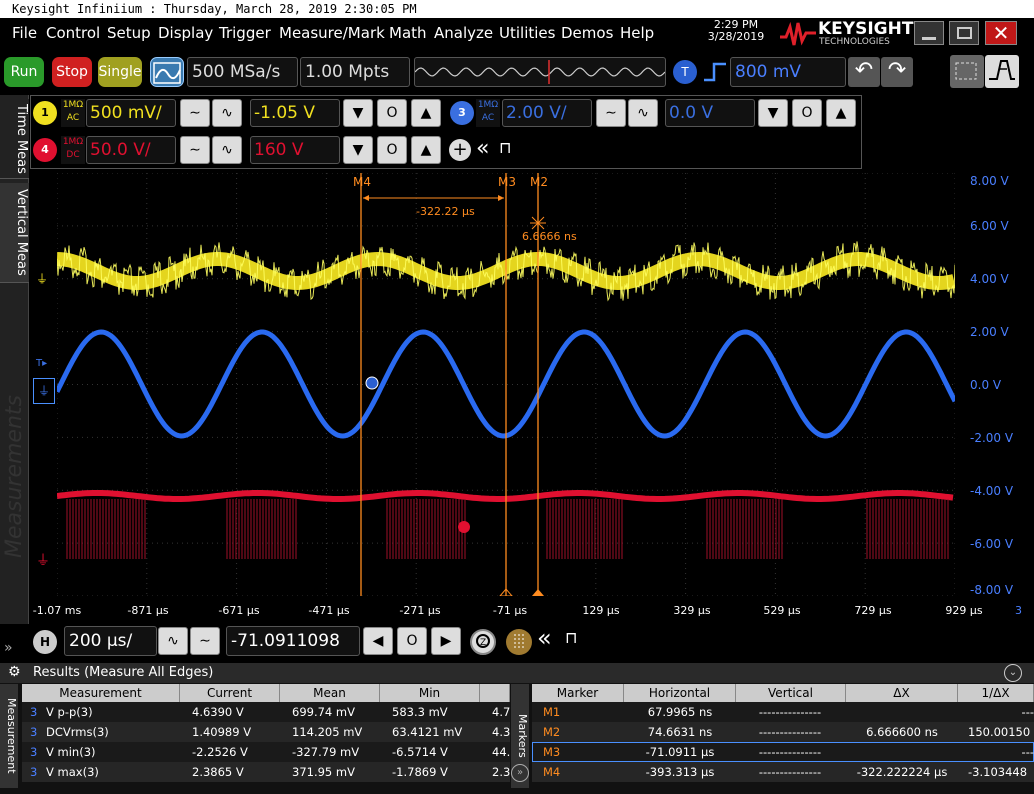 The image size is (1034, 794). I want to click on ch1-scale-field: 500 mV/, so click(131, 113).